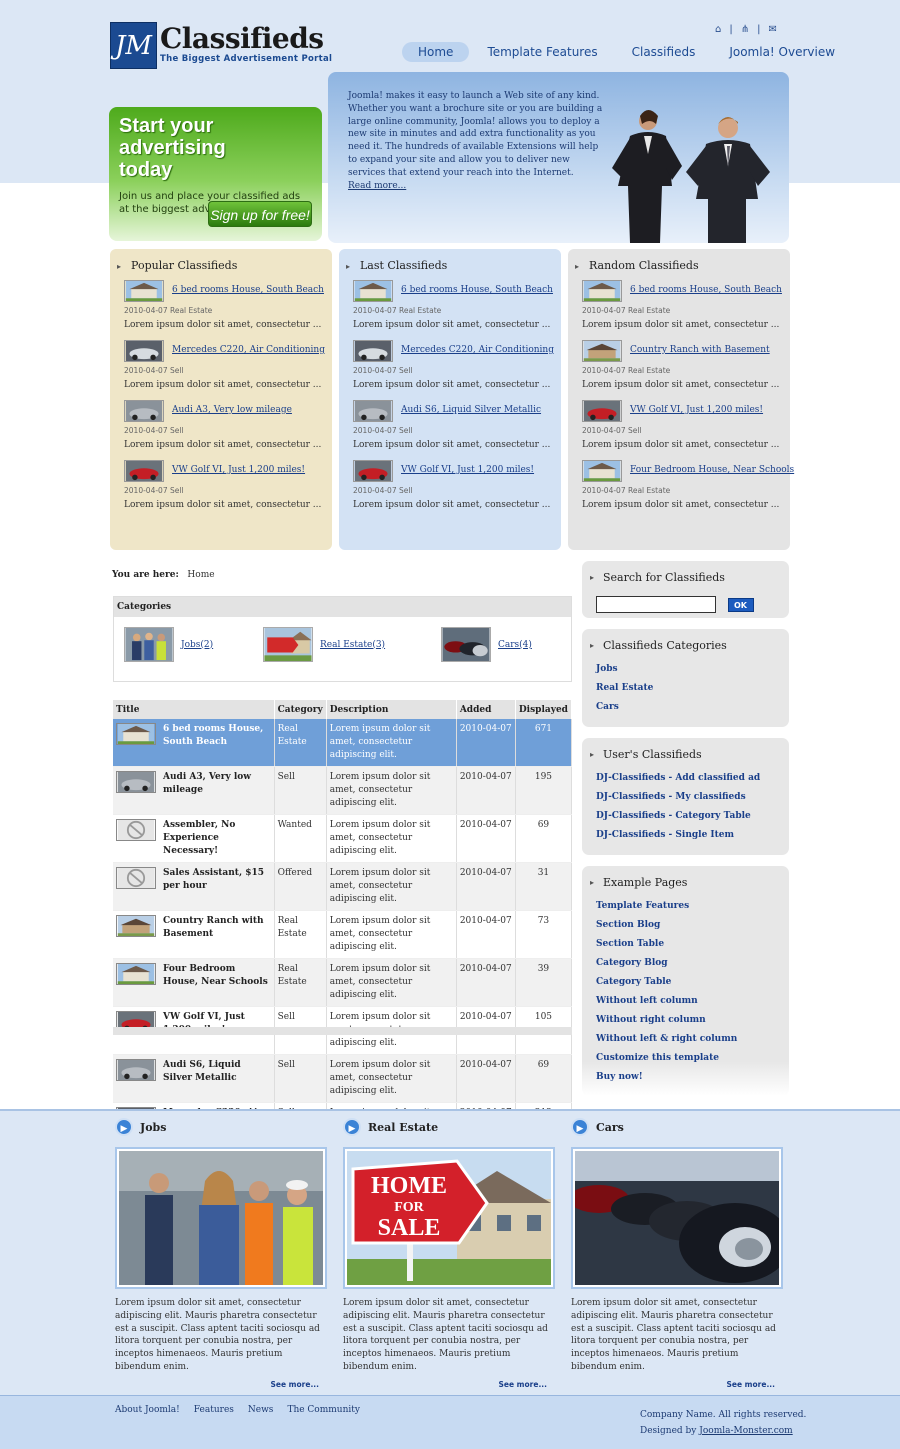 This screenshot has width=900, height=1449. I want to click on category-real-estate: Real Estate(3), so click(324, 644).